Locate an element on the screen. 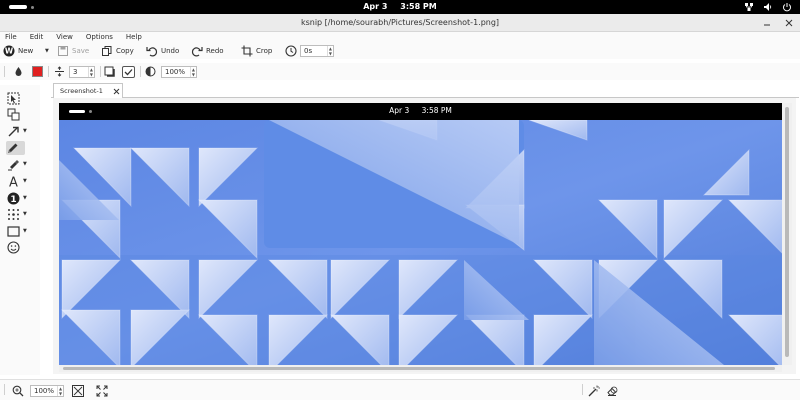  arrow-tool: ▼ is located at coordinates (20, 131).